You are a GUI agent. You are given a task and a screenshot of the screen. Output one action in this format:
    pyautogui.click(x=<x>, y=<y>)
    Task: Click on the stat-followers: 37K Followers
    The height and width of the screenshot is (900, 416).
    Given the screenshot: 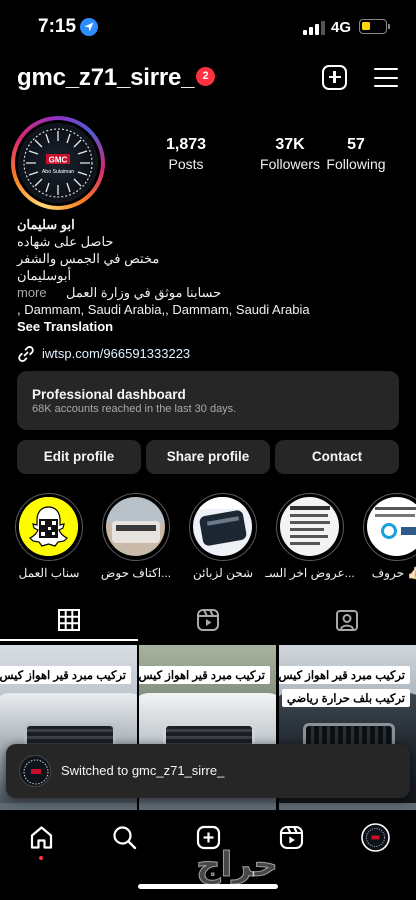 What is the action you would take?
    pyautogui.click(x=290, y=154)
    